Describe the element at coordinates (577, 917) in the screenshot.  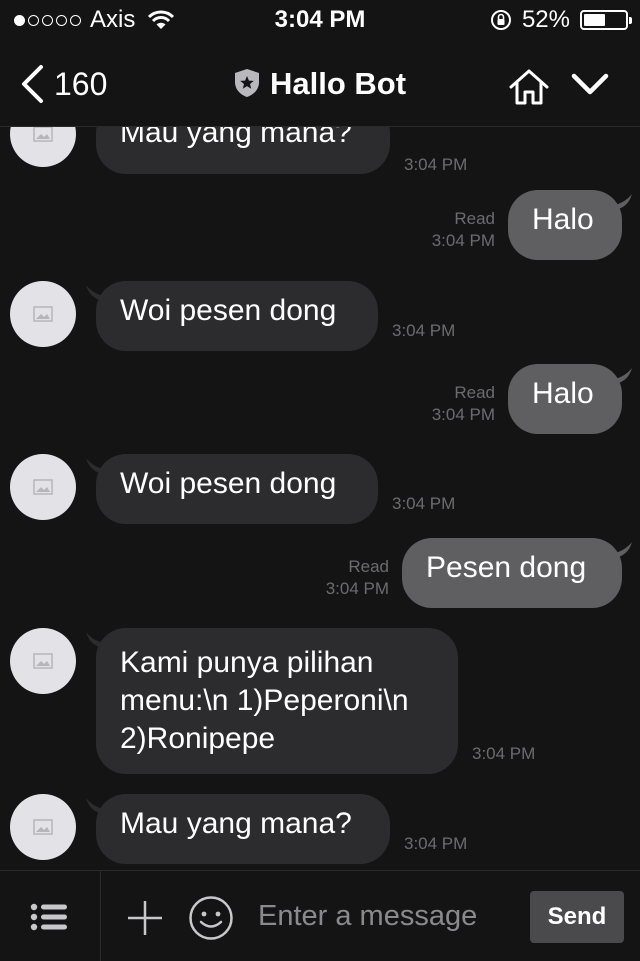
I see `send-button: Send` at that location.